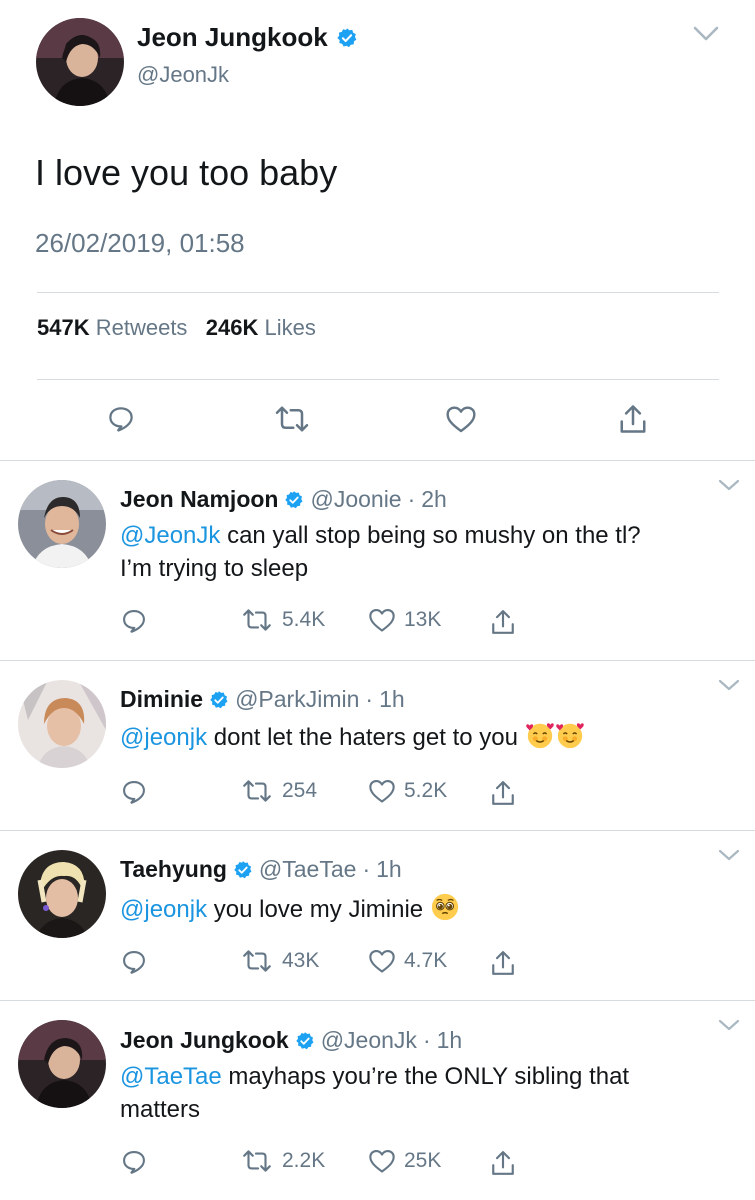 This screenshot has width=755, height=1200. Describe the element at coordinates (80, 62) in the screenshot. I see `main-author-avatar` at that location.